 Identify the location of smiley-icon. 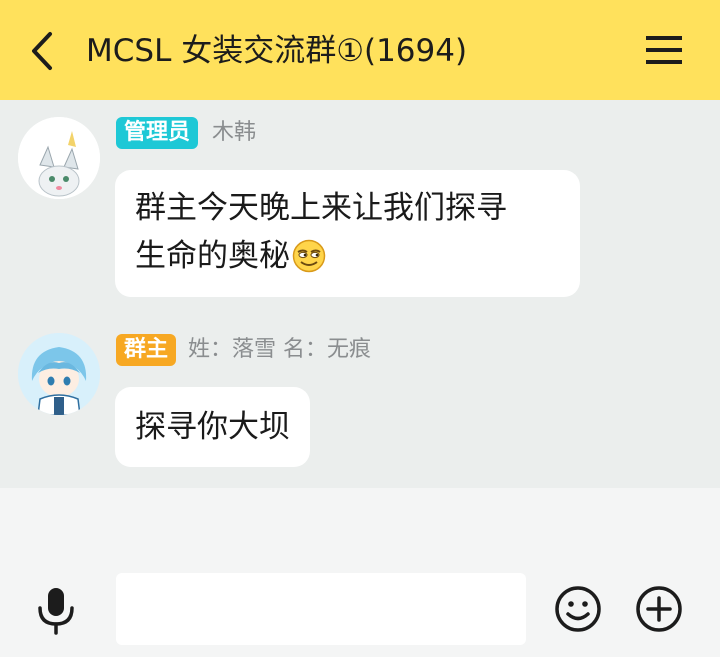
(578, 609).